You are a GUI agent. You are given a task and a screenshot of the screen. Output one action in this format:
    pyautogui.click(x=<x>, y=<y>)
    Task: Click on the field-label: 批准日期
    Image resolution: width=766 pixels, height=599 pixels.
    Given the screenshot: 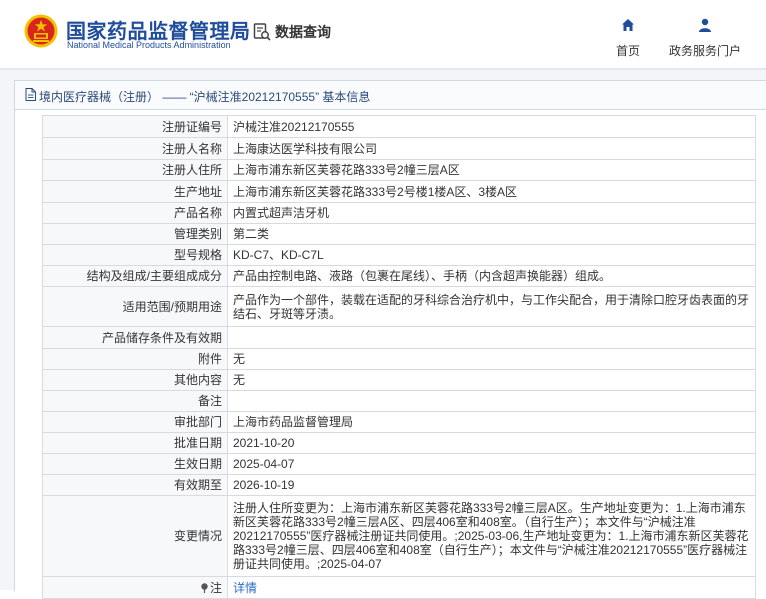 What is the action you would take?
    pyautogui.click(x=135, y=443)
    